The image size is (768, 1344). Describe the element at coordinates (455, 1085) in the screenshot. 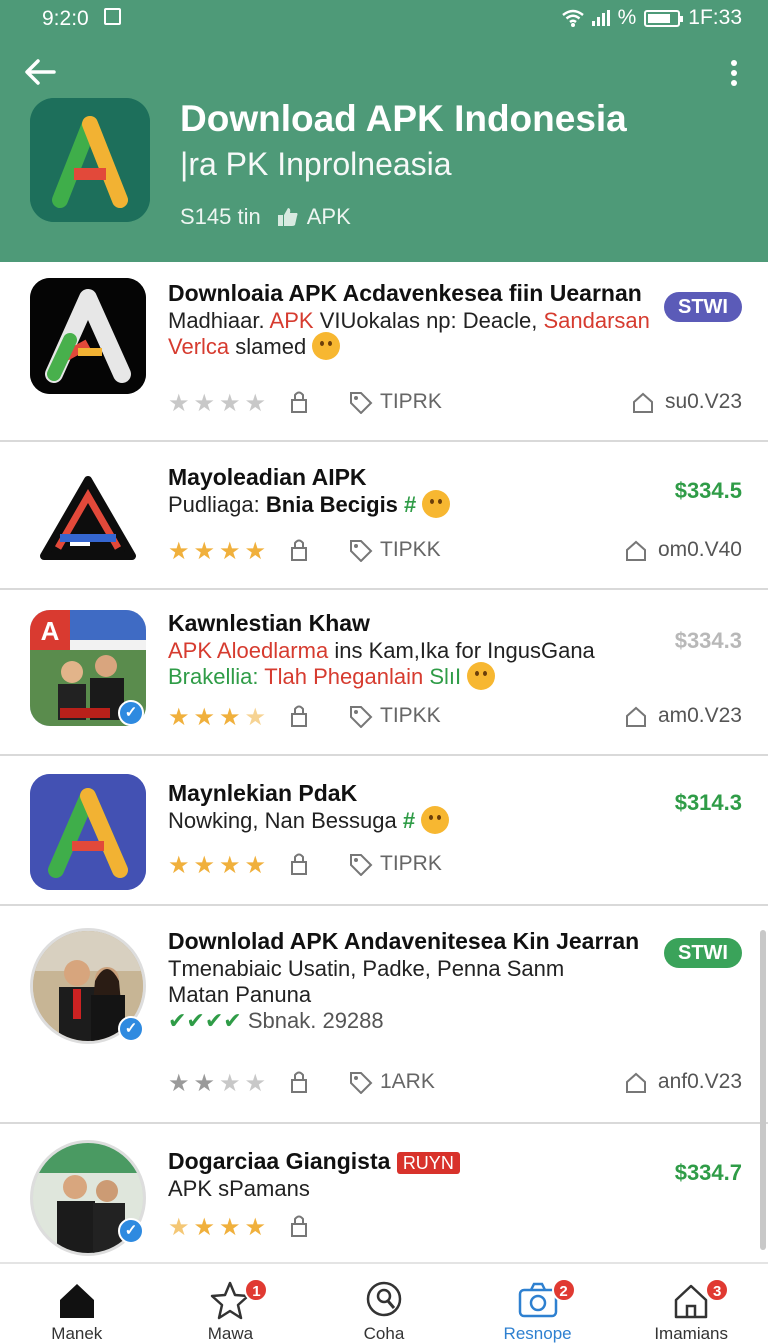

I see `item-meta: ★ ★ ★ ★ 1ARK anf0.V23` at that location.